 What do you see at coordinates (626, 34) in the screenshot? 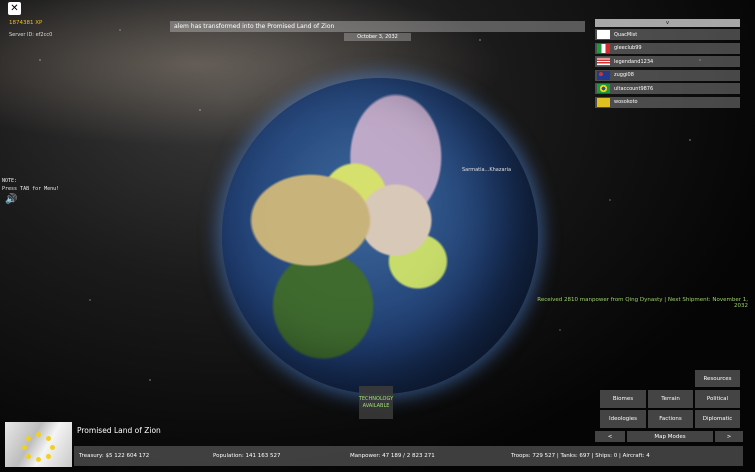
I see `player-name: QuacMist` at bounding box center [626, 34].